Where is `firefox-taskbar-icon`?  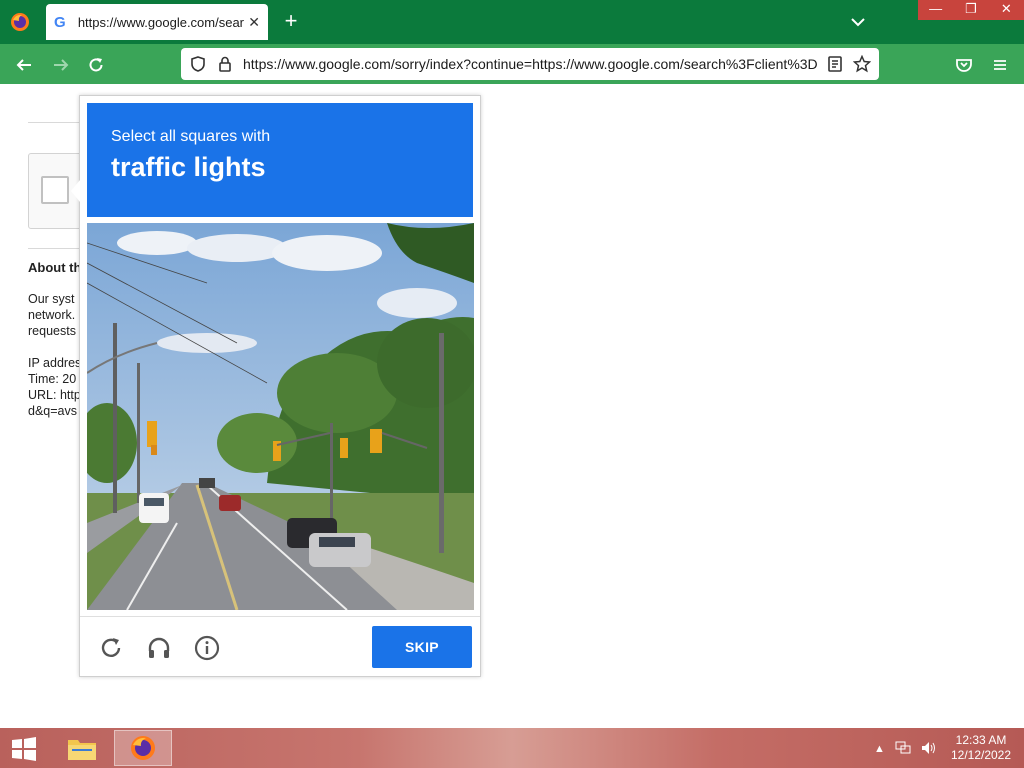 firefox-taskbar-icon is located at coordinates (143, 748).